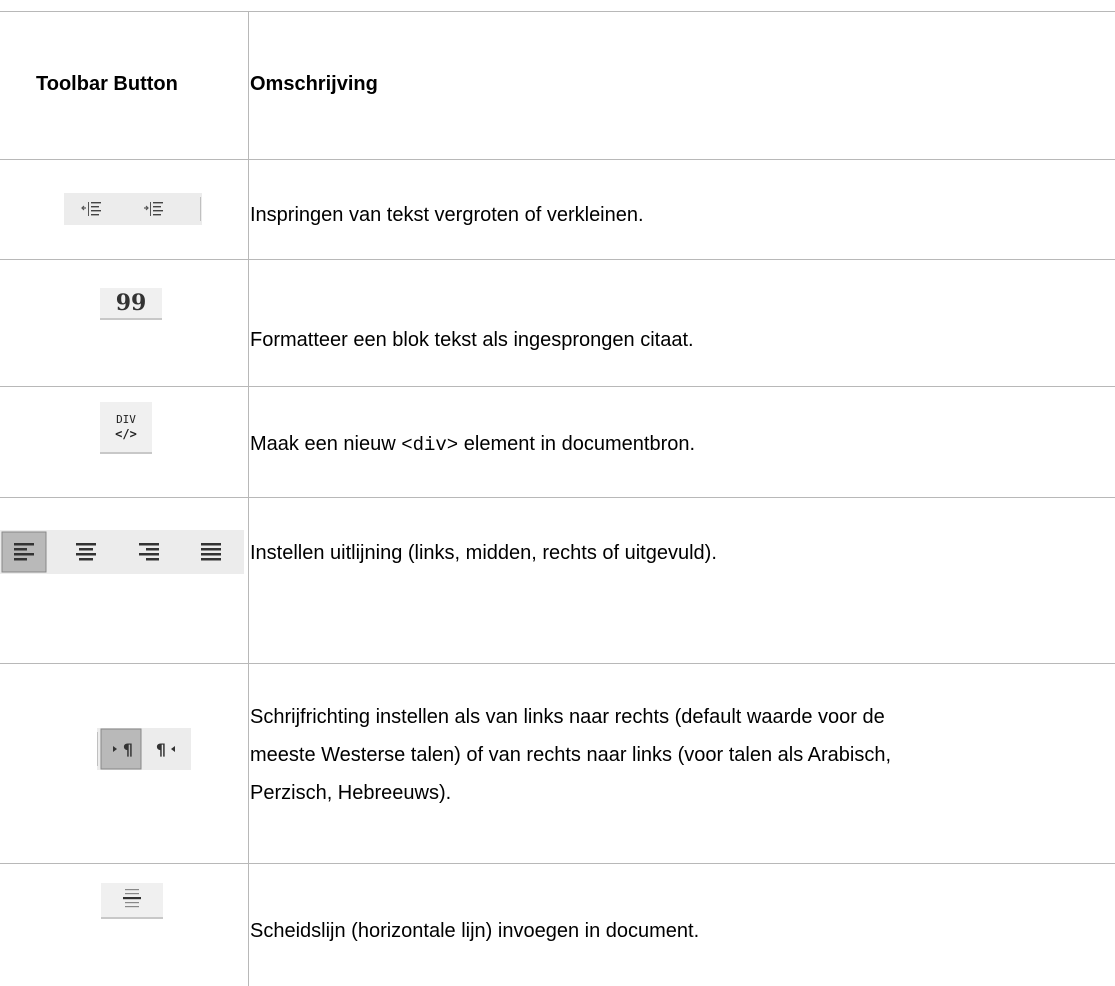  I want to click on description-text: Maak een nieuw, so click(326, 444).